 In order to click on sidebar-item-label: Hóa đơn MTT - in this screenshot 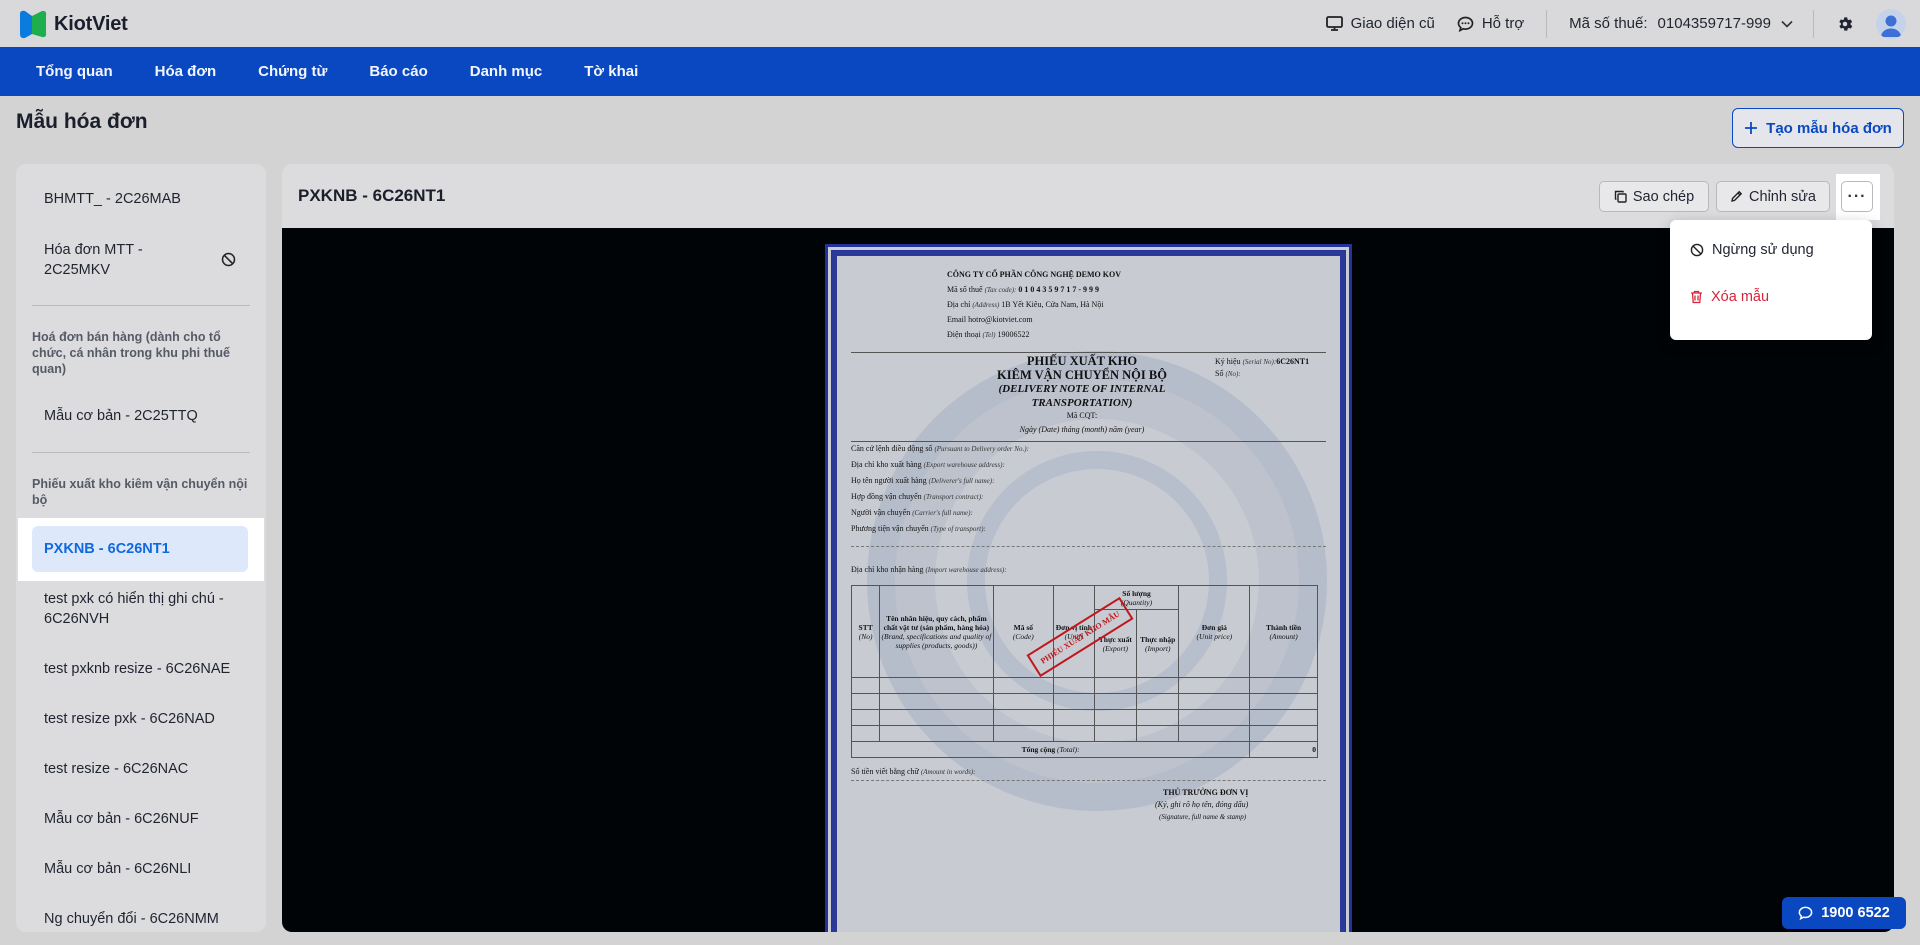, I will do `click(93, 250)`.